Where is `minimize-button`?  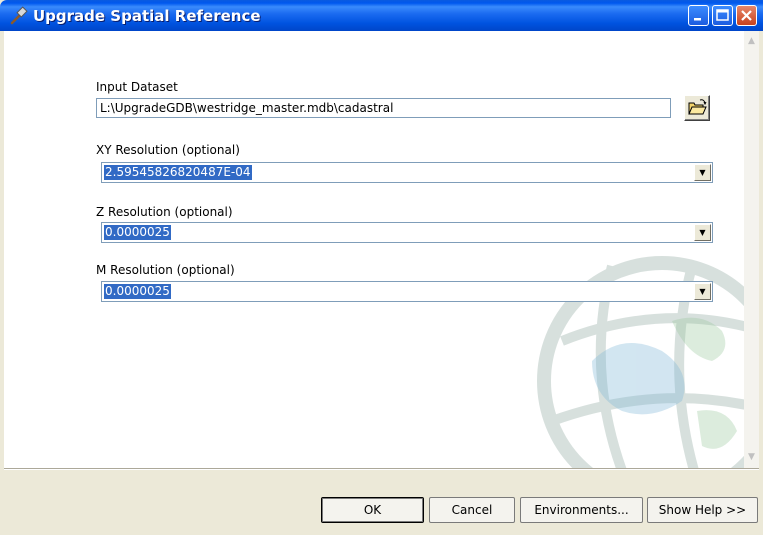
minimize-button is located at coordinates (698, 15).